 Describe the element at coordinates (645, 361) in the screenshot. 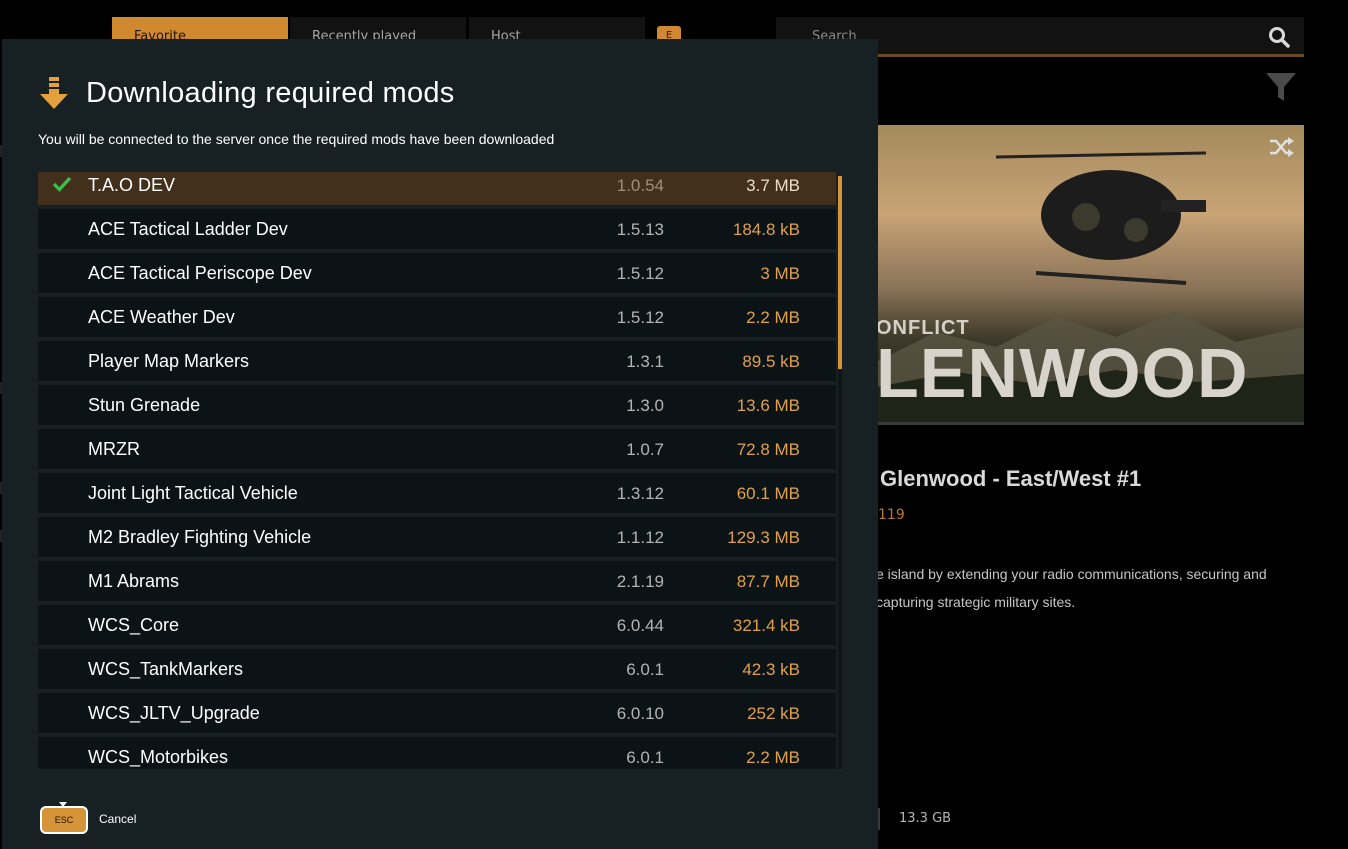

I see `mod-version: 1.3.1` at that location.